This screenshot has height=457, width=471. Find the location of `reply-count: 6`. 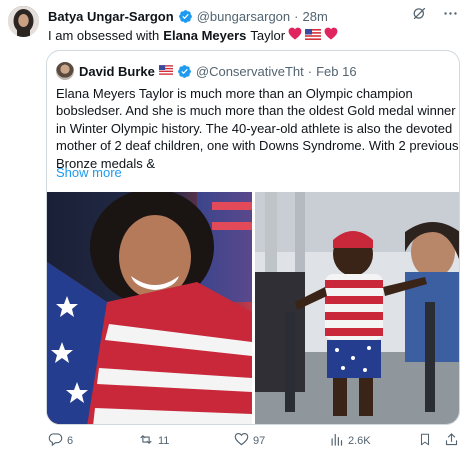

reply-count: 6 is located at coordinates (70, 441).